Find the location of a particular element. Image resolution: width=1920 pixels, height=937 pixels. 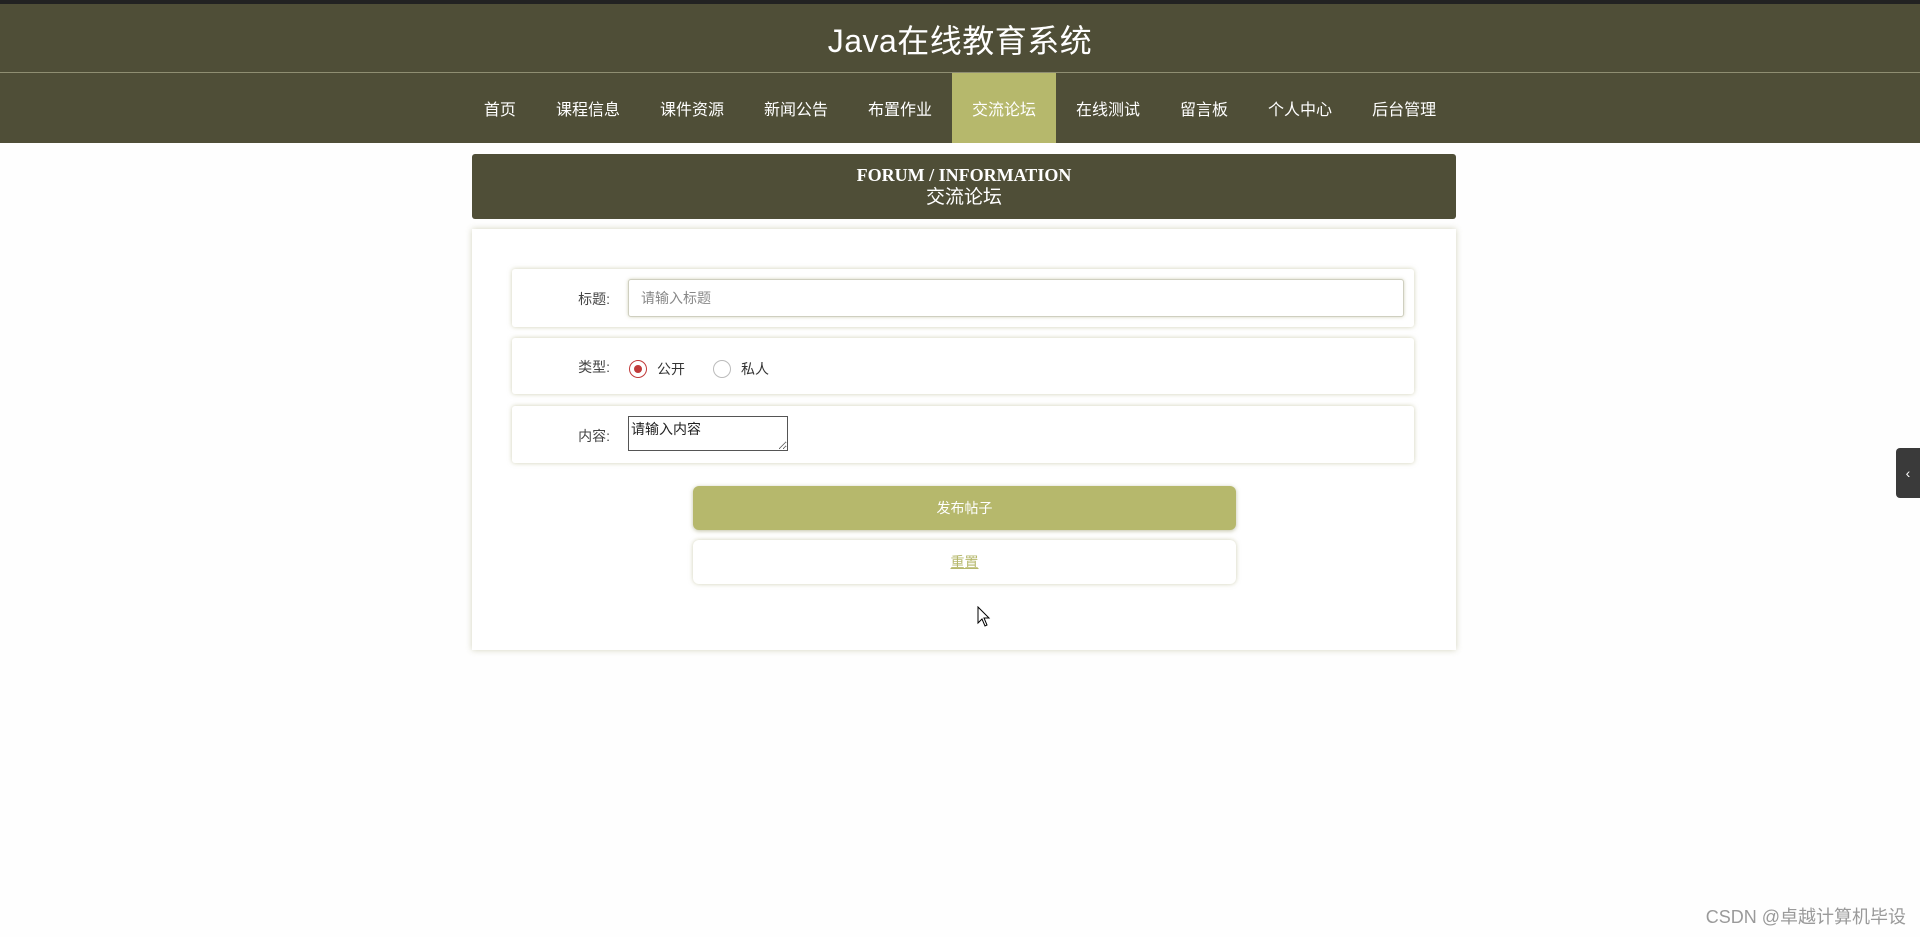

publish-post-button: 发布帖子 is located at coordinates (964, 508).